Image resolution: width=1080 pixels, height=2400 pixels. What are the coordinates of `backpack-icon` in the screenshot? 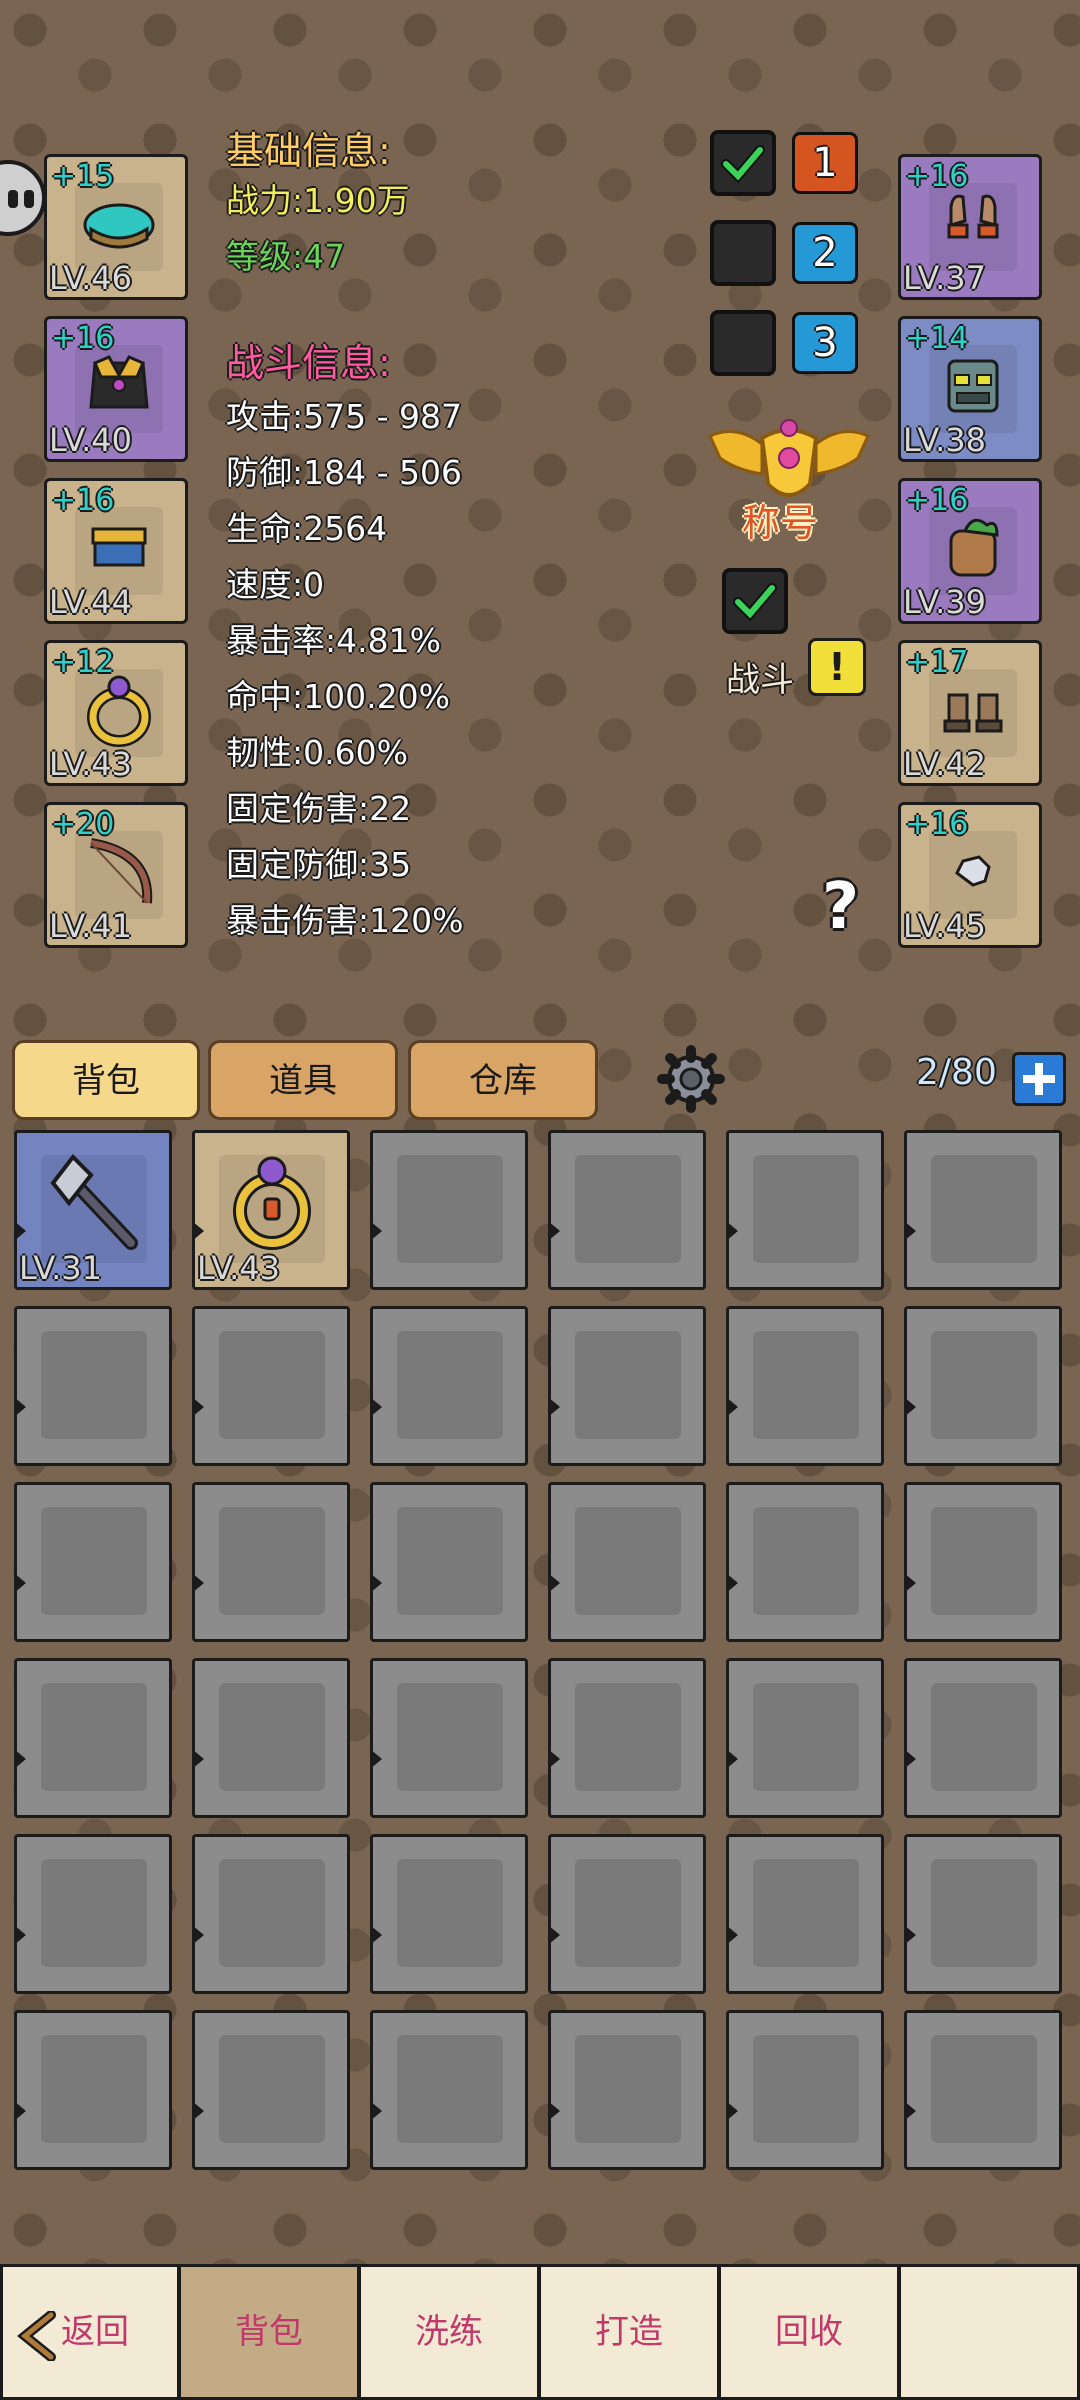 It's located at (974, 547).